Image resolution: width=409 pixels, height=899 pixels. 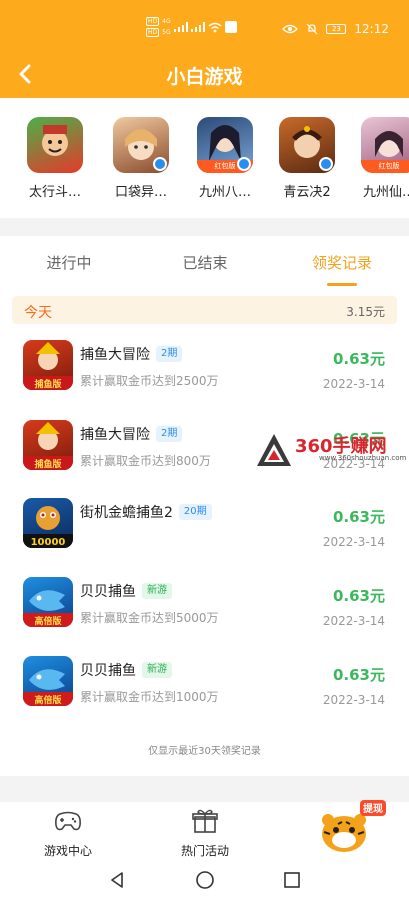 What do you see at coordinates (38, 313) in the screenshot?
I see `day-label: 今天` at bounding box center [38, 313].